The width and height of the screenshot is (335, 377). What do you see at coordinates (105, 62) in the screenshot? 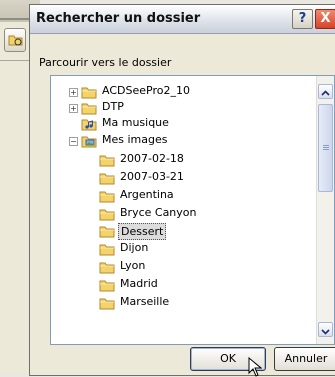
I see `dialog-prompt: Parcourir vers le dossier` at bounding box center [105, 62].